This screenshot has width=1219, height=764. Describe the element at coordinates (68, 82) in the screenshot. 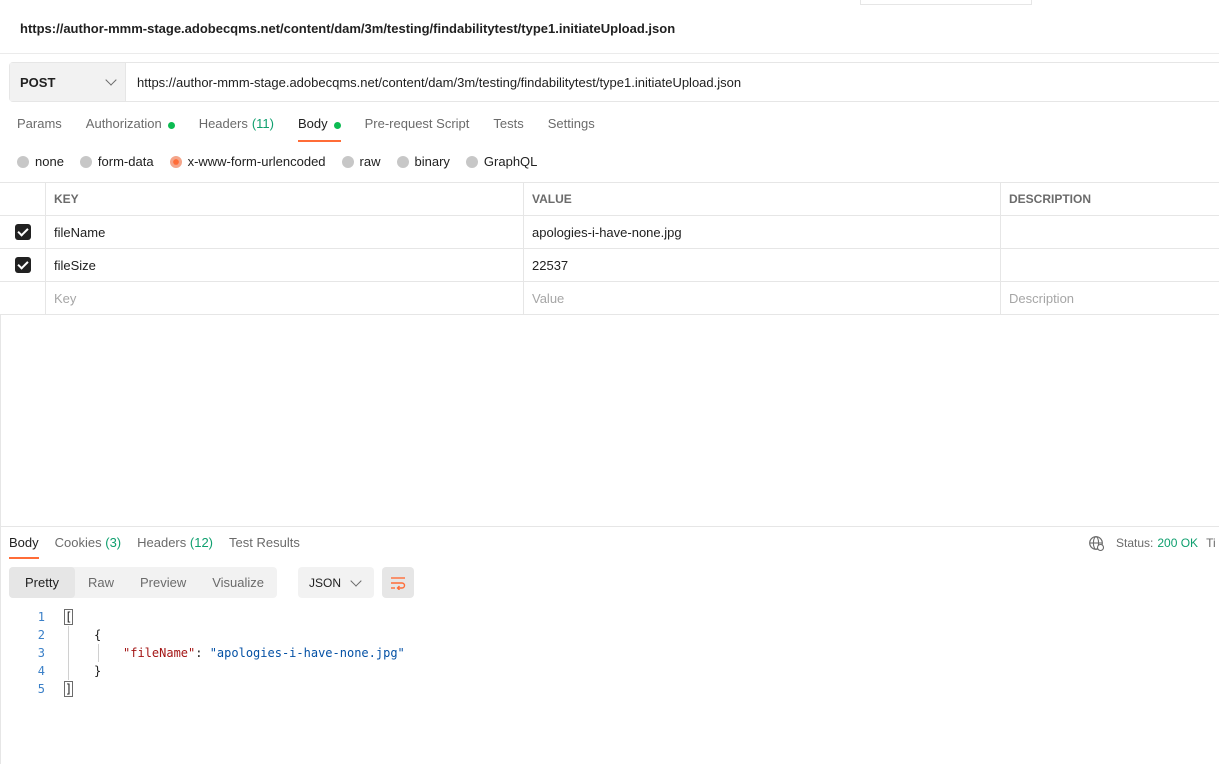

I see `method-select: POST` at that location.